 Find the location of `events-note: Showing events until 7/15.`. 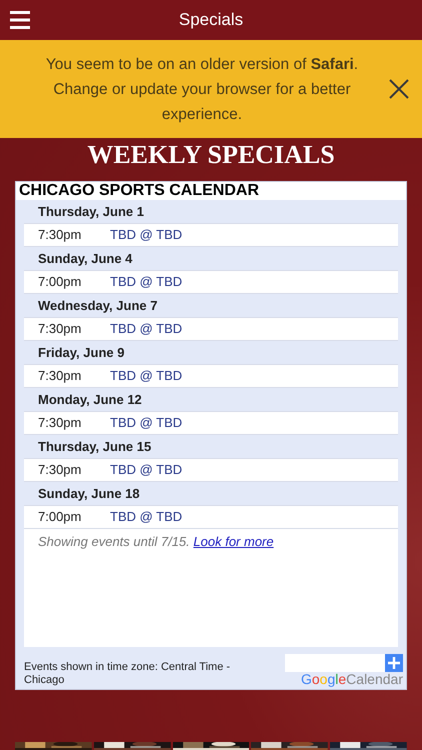

events-note: Showing events until 7/15. is located at coordinates (114, 541).